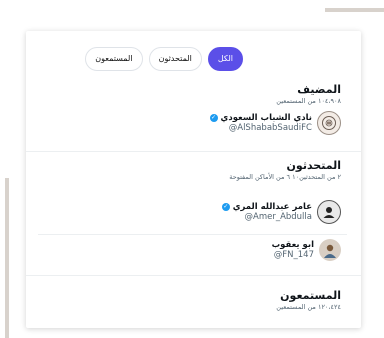 Image resolution: width=384 pixels, height=338 pixels. I want to click on speaker-name: عامر عبدالله المري ✓, so click(266, 207).